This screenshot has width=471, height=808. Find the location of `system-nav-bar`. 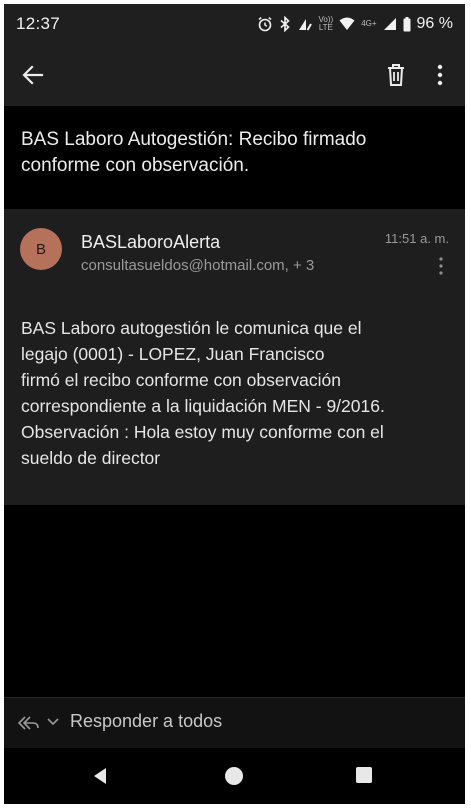

system-nav-bar is located at coordinates (234, 776).